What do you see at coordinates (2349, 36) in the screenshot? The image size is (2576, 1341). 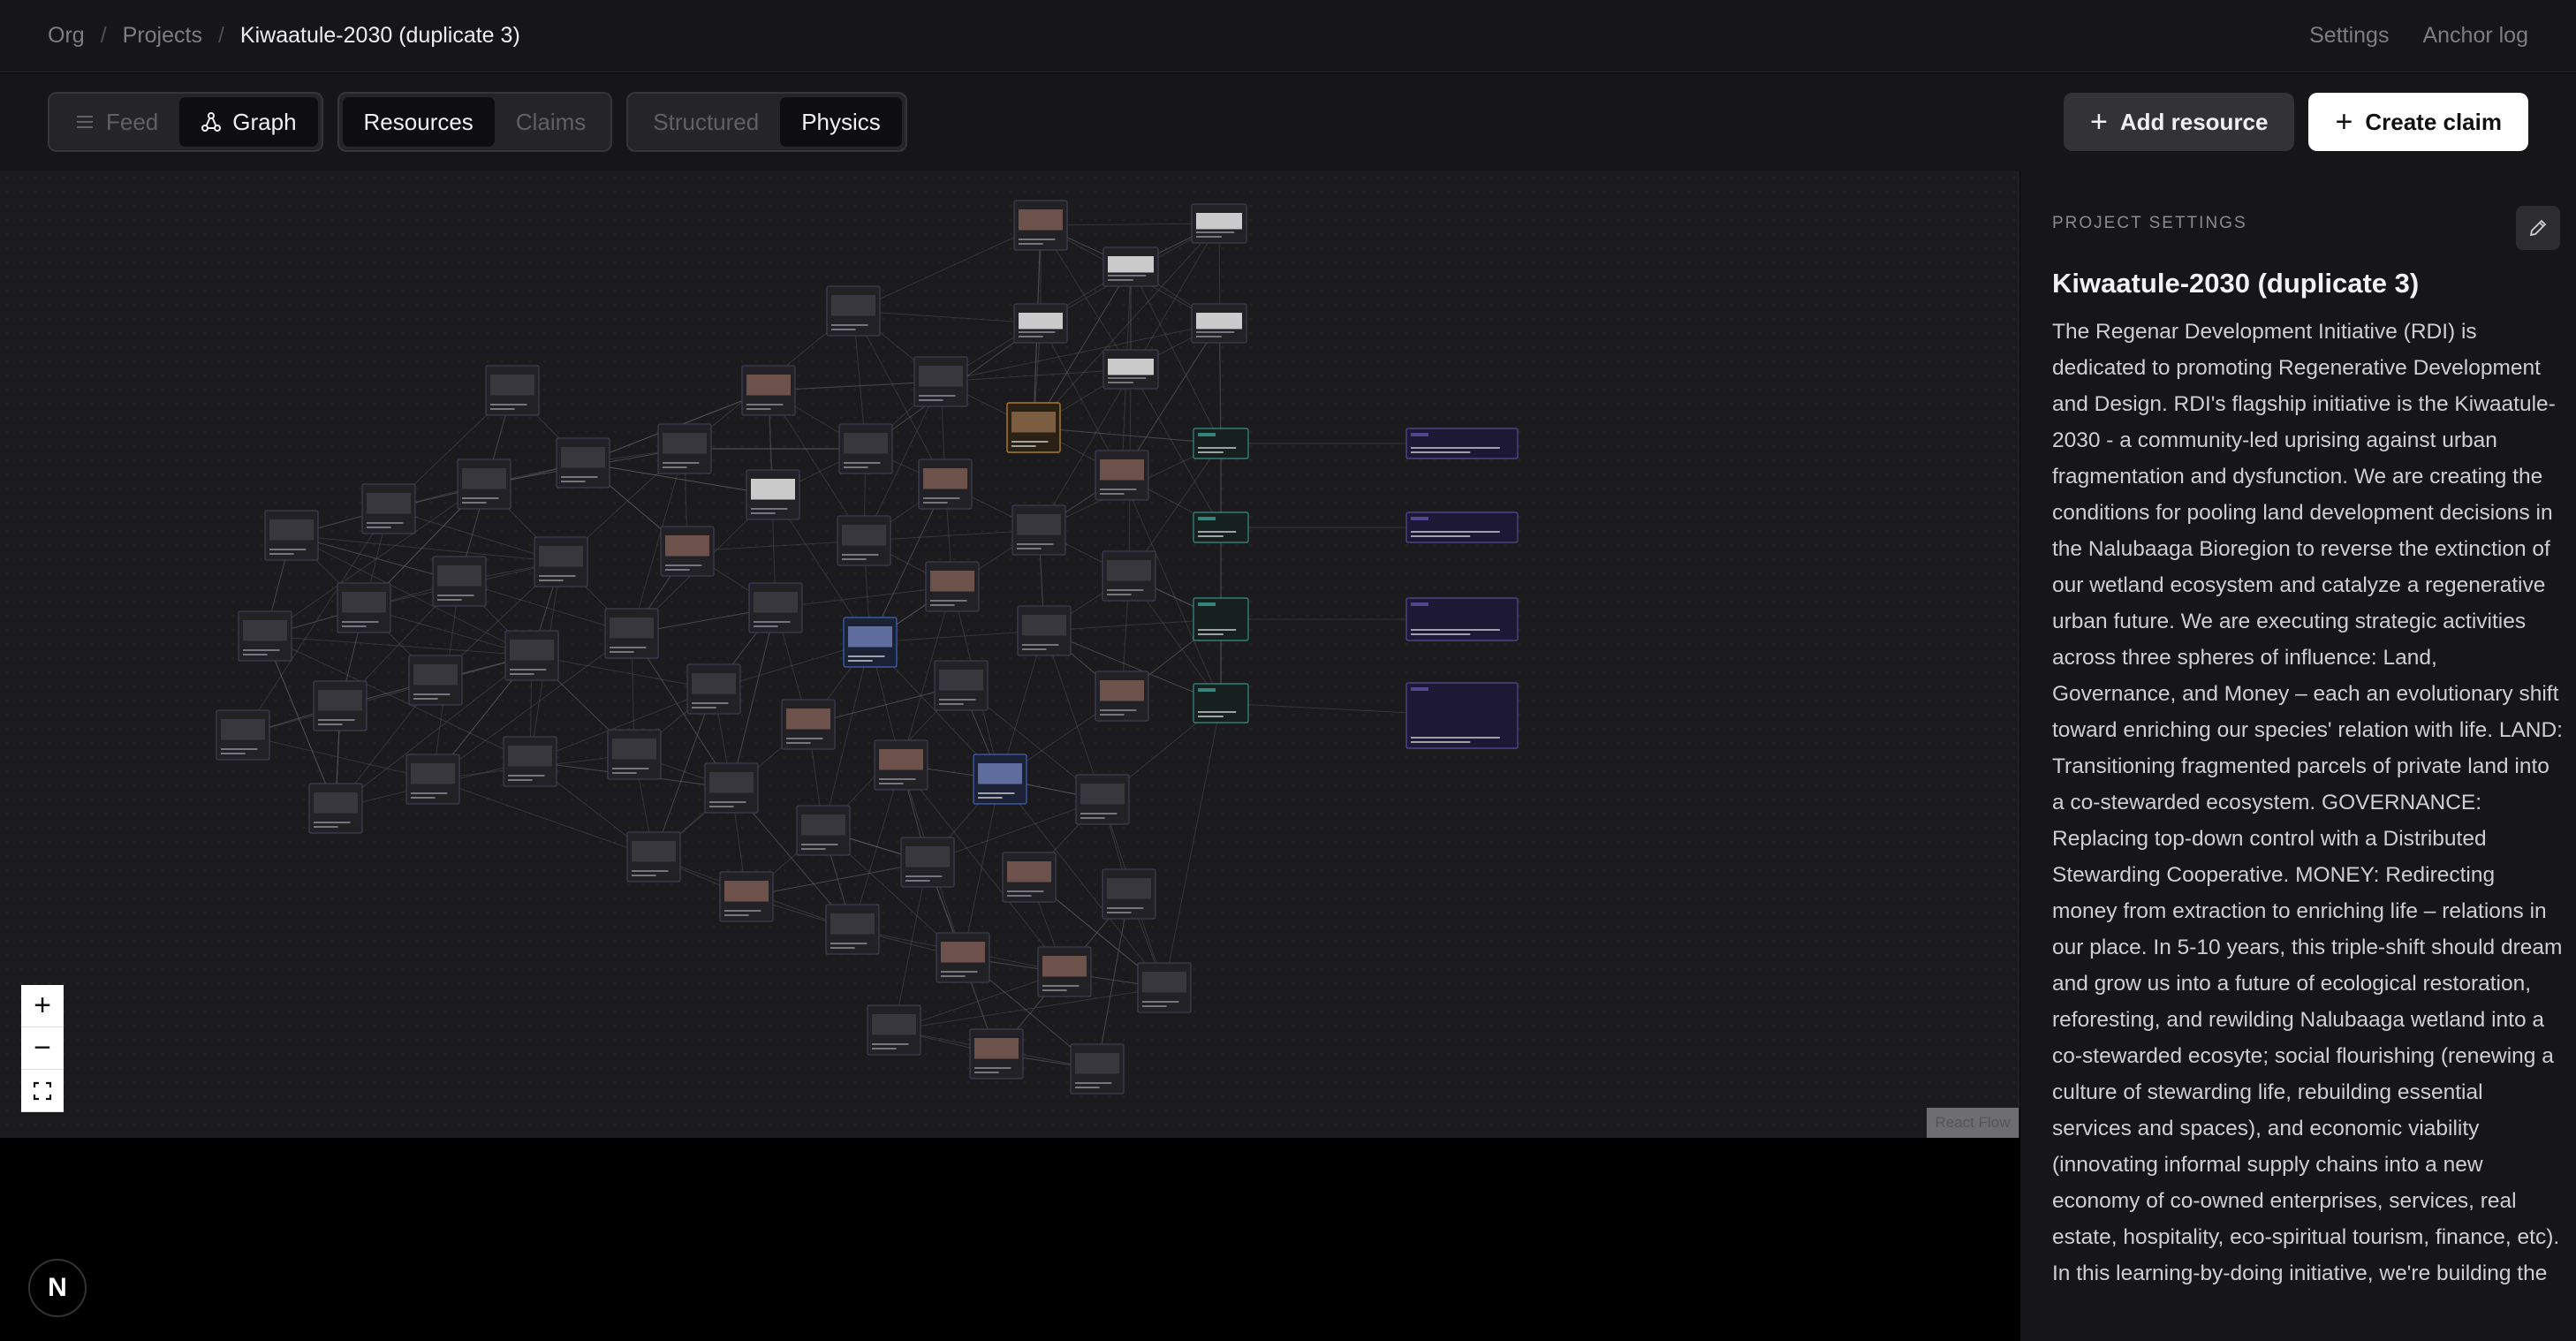 I see `settings-link: Settings` at bounding box center [2349, 36].